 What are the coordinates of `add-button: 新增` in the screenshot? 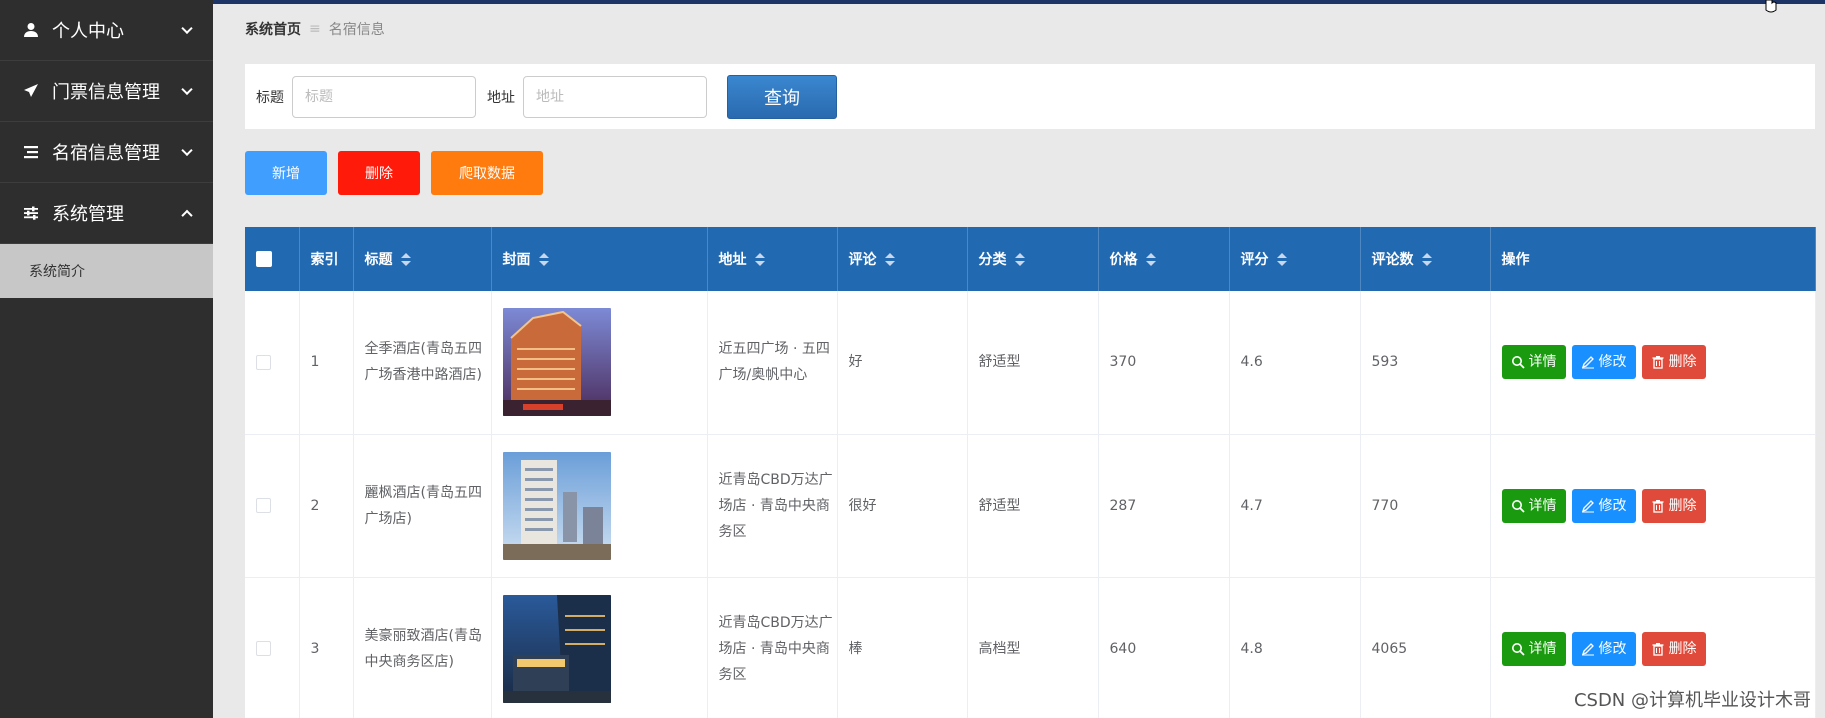 It's located at (286, 173).